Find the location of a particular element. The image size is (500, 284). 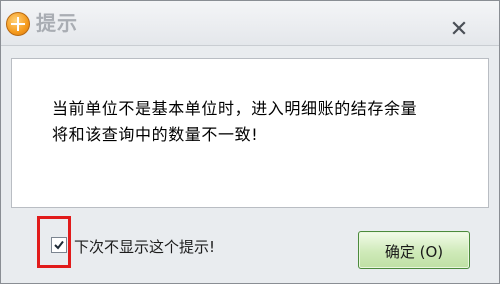

ok-button: 确定 (O) is located at coordinates (414, 250).